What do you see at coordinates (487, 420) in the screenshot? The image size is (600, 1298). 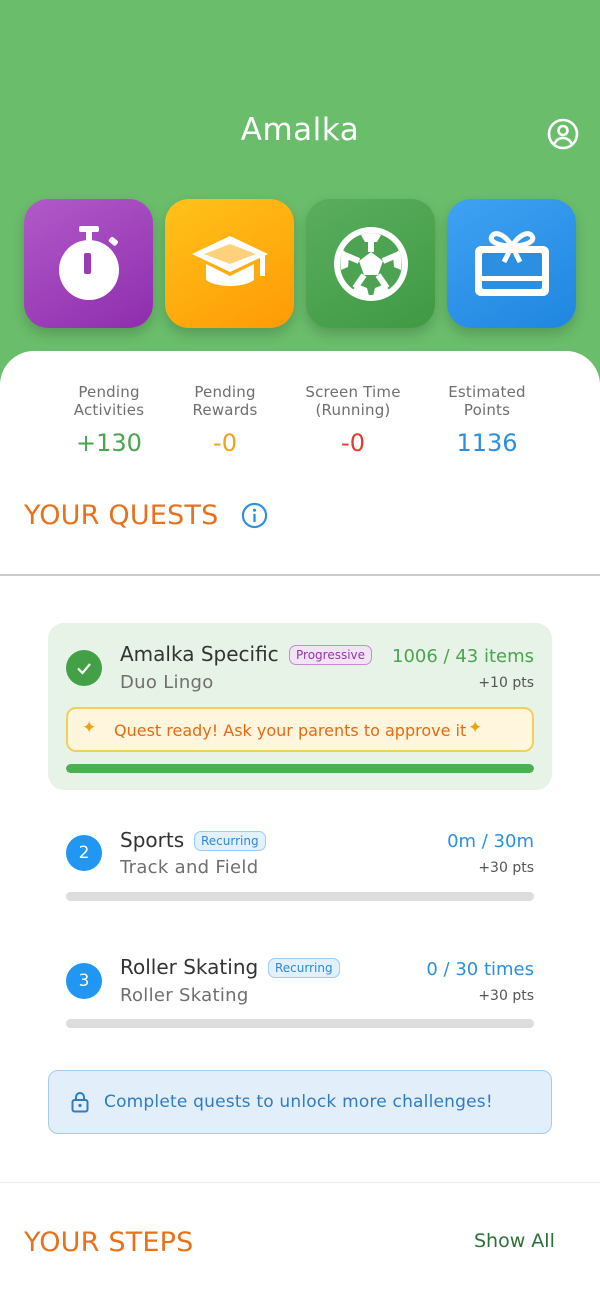 I see `stat-estimated-points: Estimated Points 1136` at bounding box center [487, 420].